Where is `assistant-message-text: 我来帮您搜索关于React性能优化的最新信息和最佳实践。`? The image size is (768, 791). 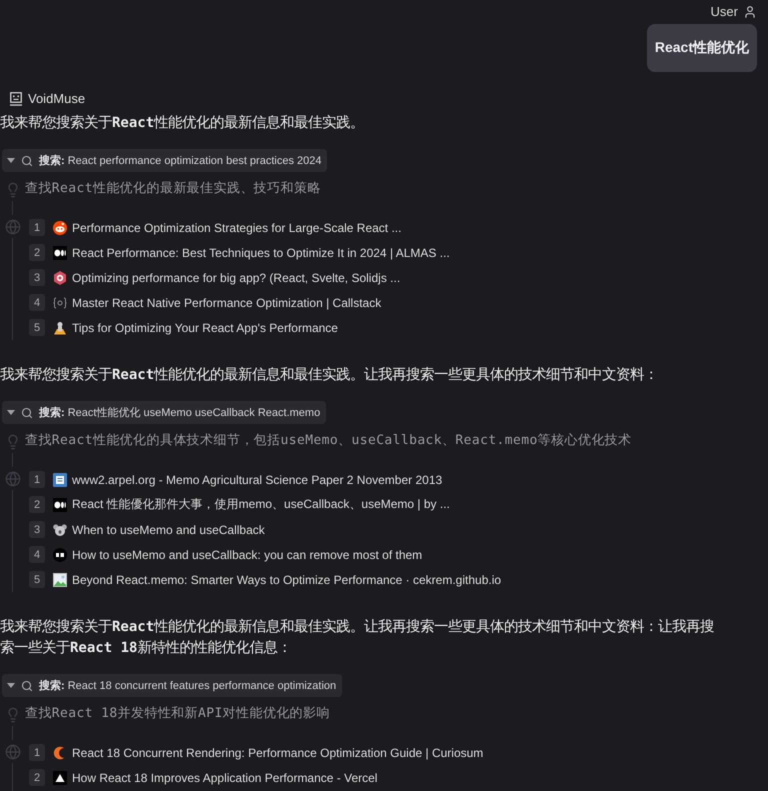 assistant-message-text: 我来帮您搜索关于React性能优化的最新信息和最佳实践。 is located at coordinates (182, 123).